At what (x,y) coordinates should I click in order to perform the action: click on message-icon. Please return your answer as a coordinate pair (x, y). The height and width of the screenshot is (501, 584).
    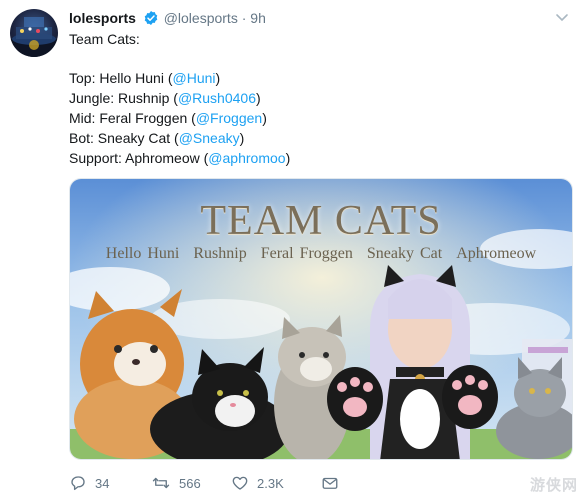
    Looking at the image, I should click on (330, 483).